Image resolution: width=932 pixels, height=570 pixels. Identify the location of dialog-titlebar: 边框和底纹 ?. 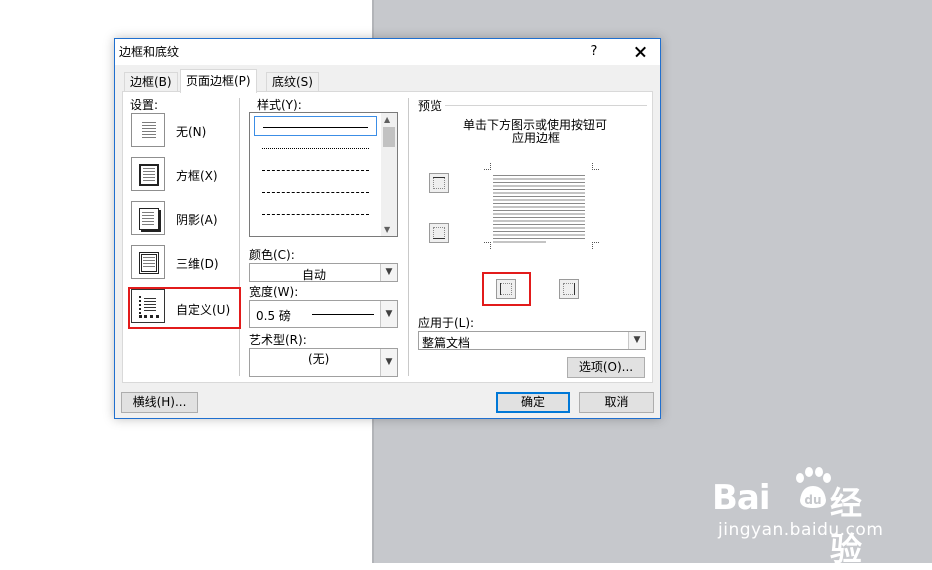
(387, 52).